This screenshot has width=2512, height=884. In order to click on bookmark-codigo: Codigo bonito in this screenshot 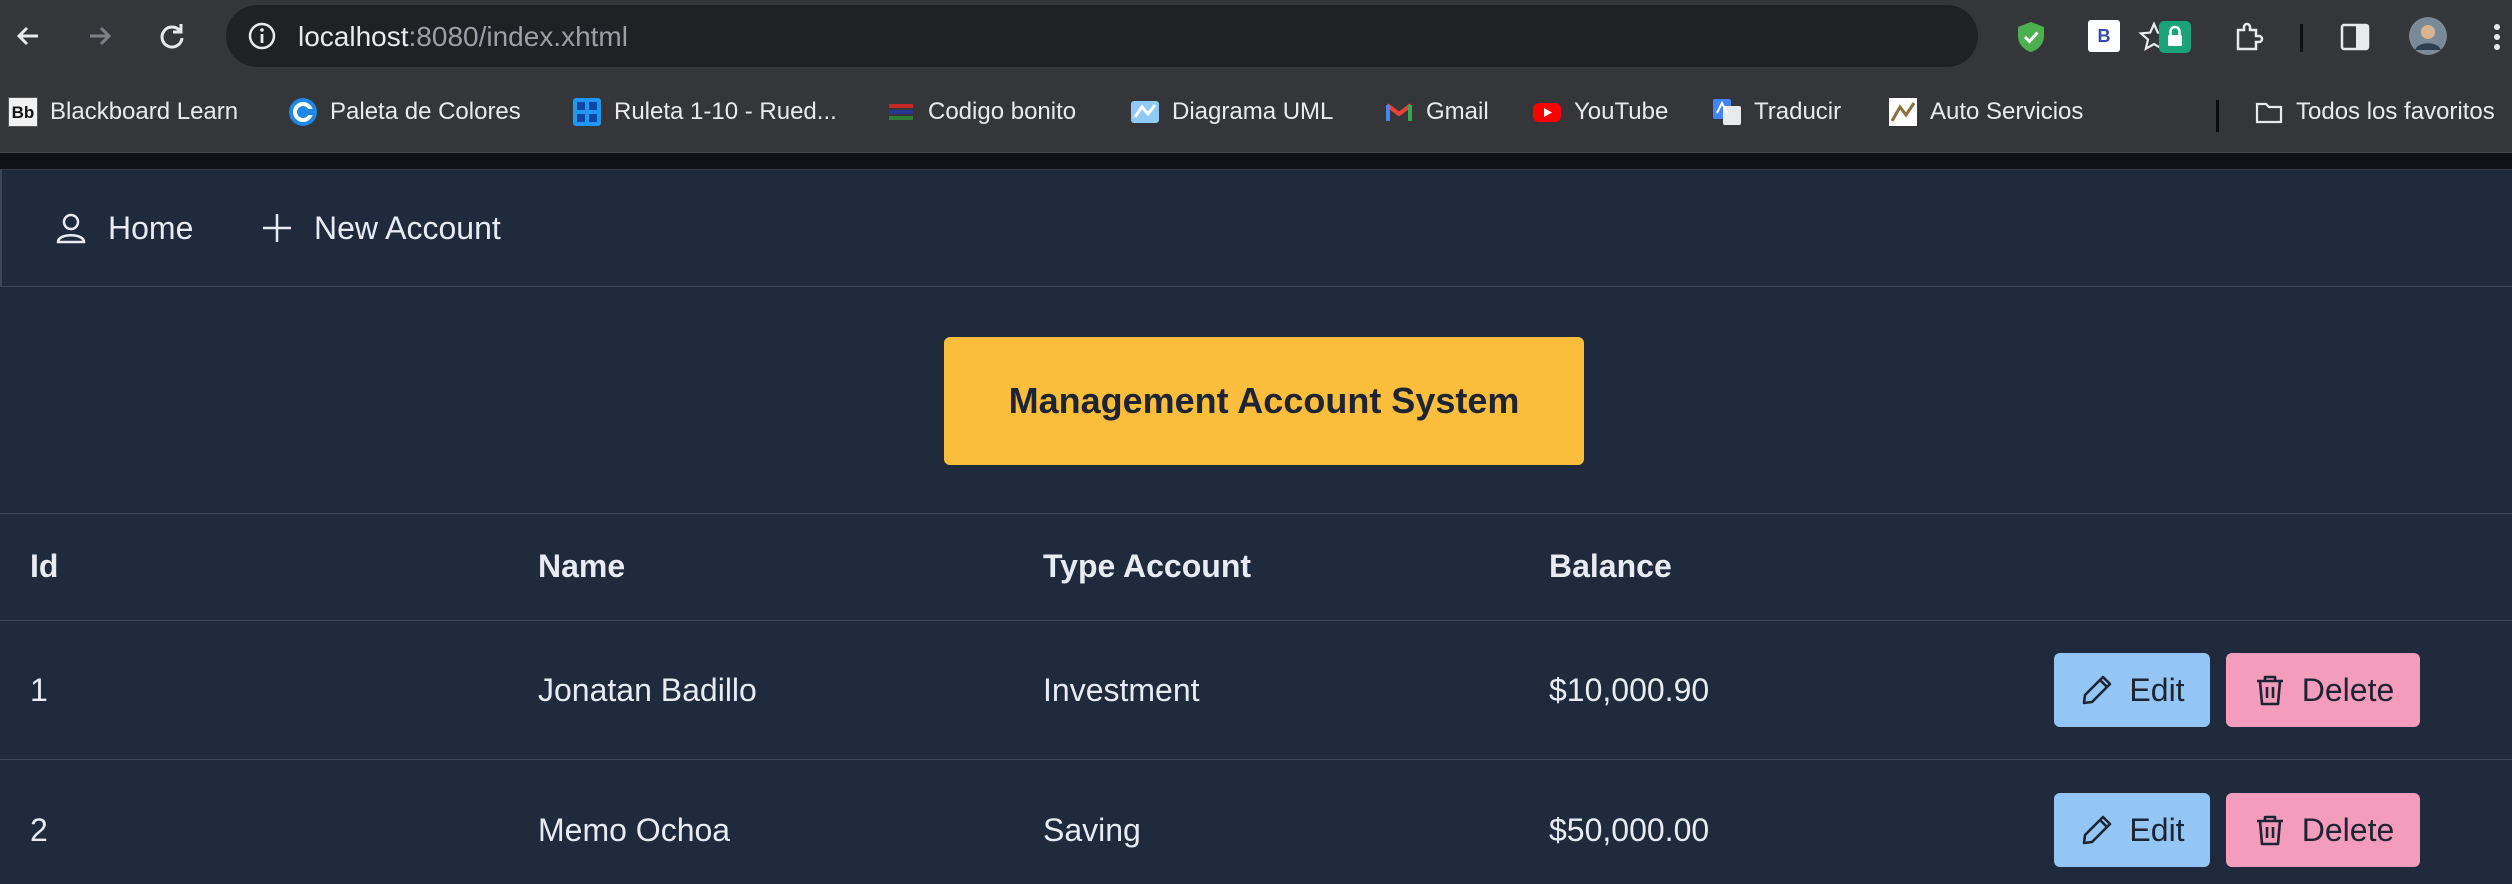, I will do `click(981, 112)`.